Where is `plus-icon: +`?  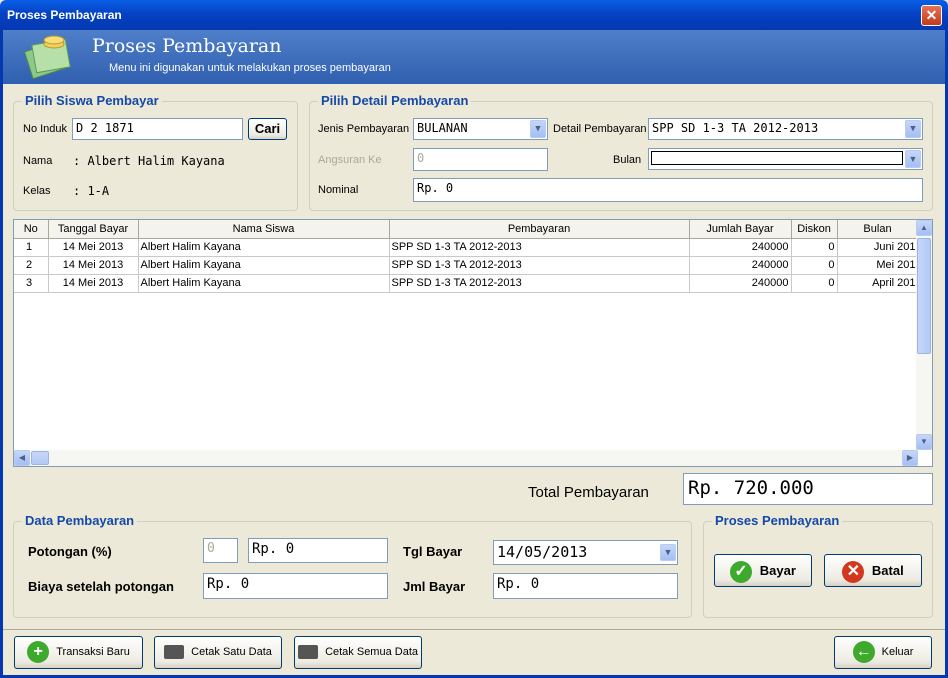 plus-icon: + is located at coordinates (38, 652).